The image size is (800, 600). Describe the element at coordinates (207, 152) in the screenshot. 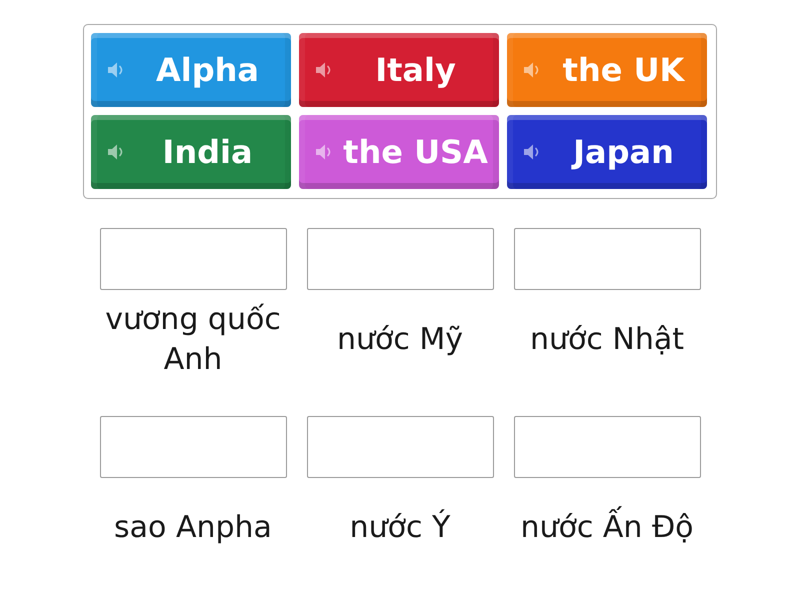

I see `tile-label: India` at that location.